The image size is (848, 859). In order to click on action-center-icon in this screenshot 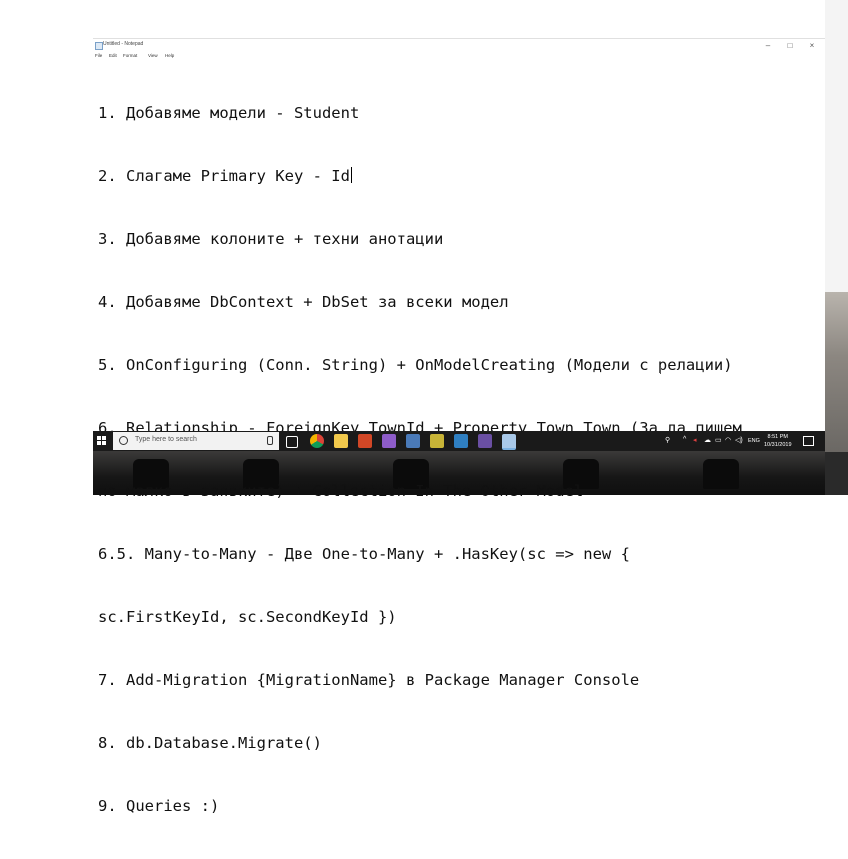, I will do `click(808, 441)`.